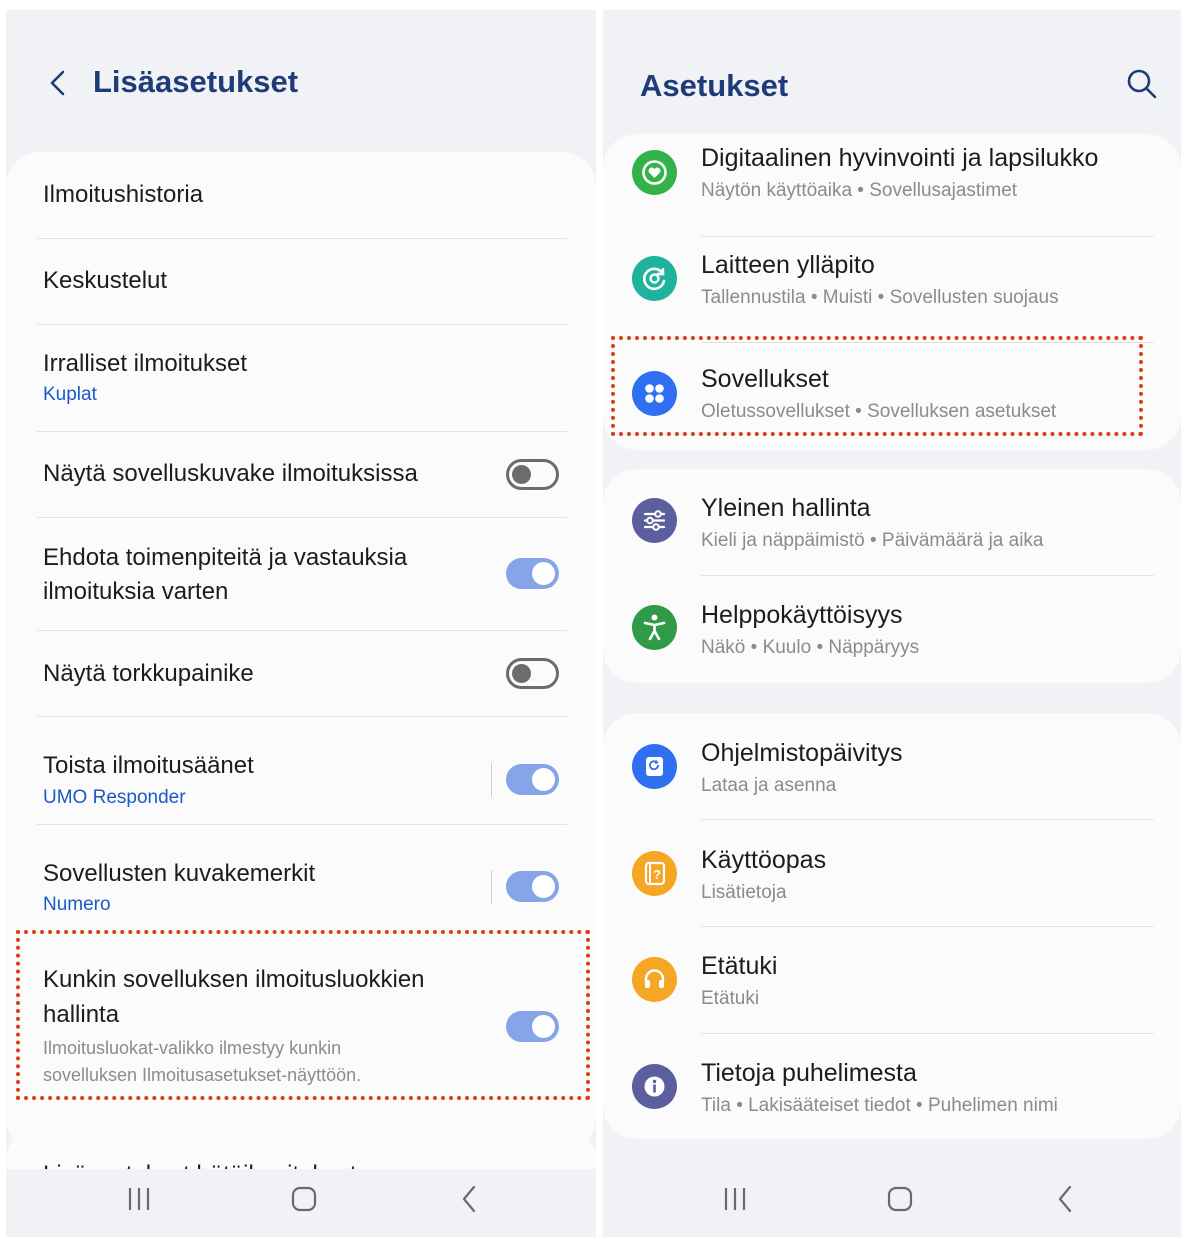  I want to click on page-title: Lisäasetukset, so click(196, 81).